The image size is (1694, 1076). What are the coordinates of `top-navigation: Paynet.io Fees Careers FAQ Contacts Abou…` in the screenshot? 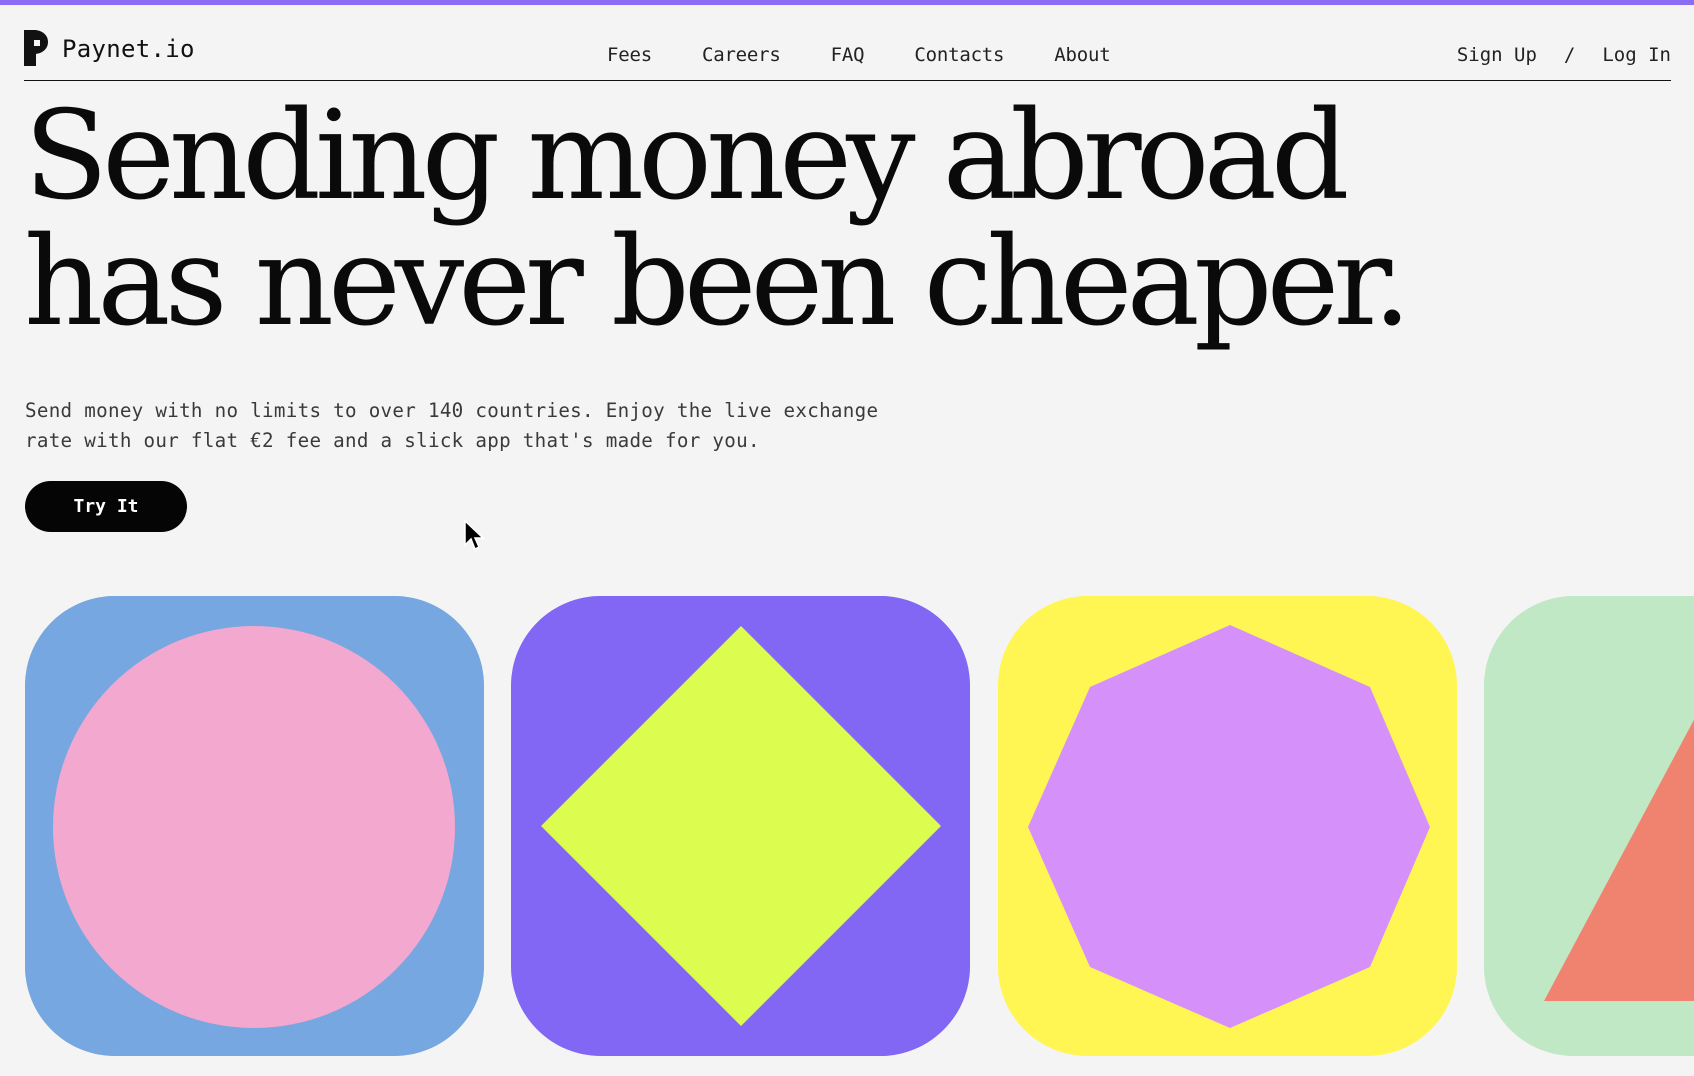 It's located at (847, 54).